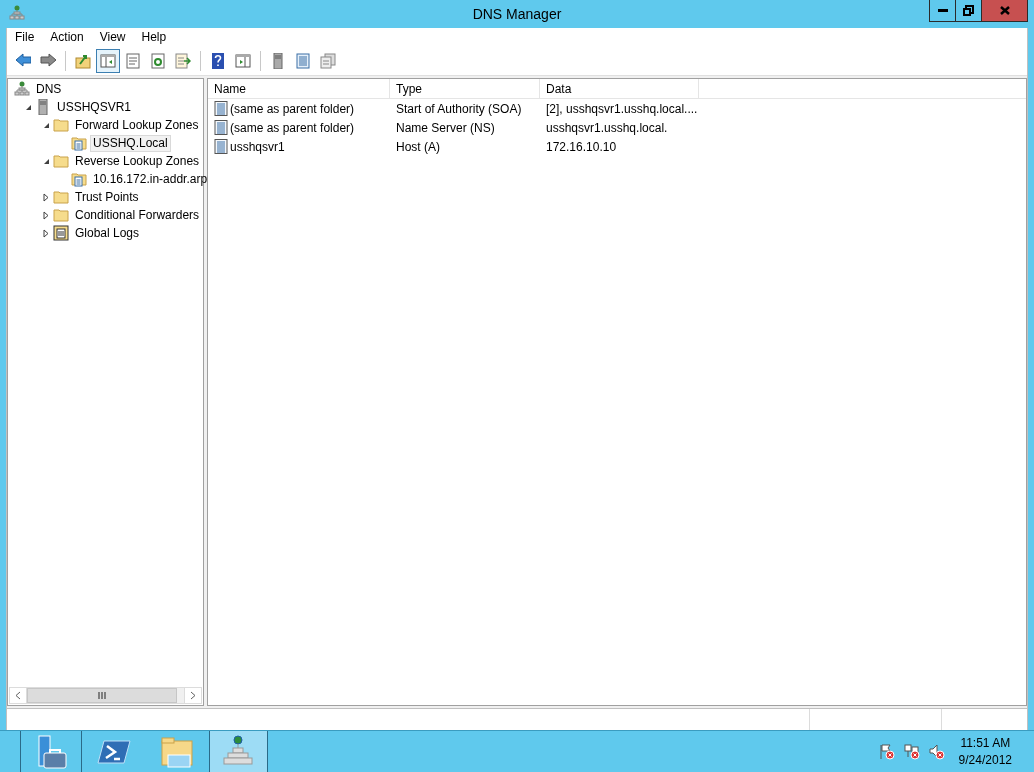 This screenshot has height=772, width=1034. I want to click on export-list-icon, so click(183, 60).